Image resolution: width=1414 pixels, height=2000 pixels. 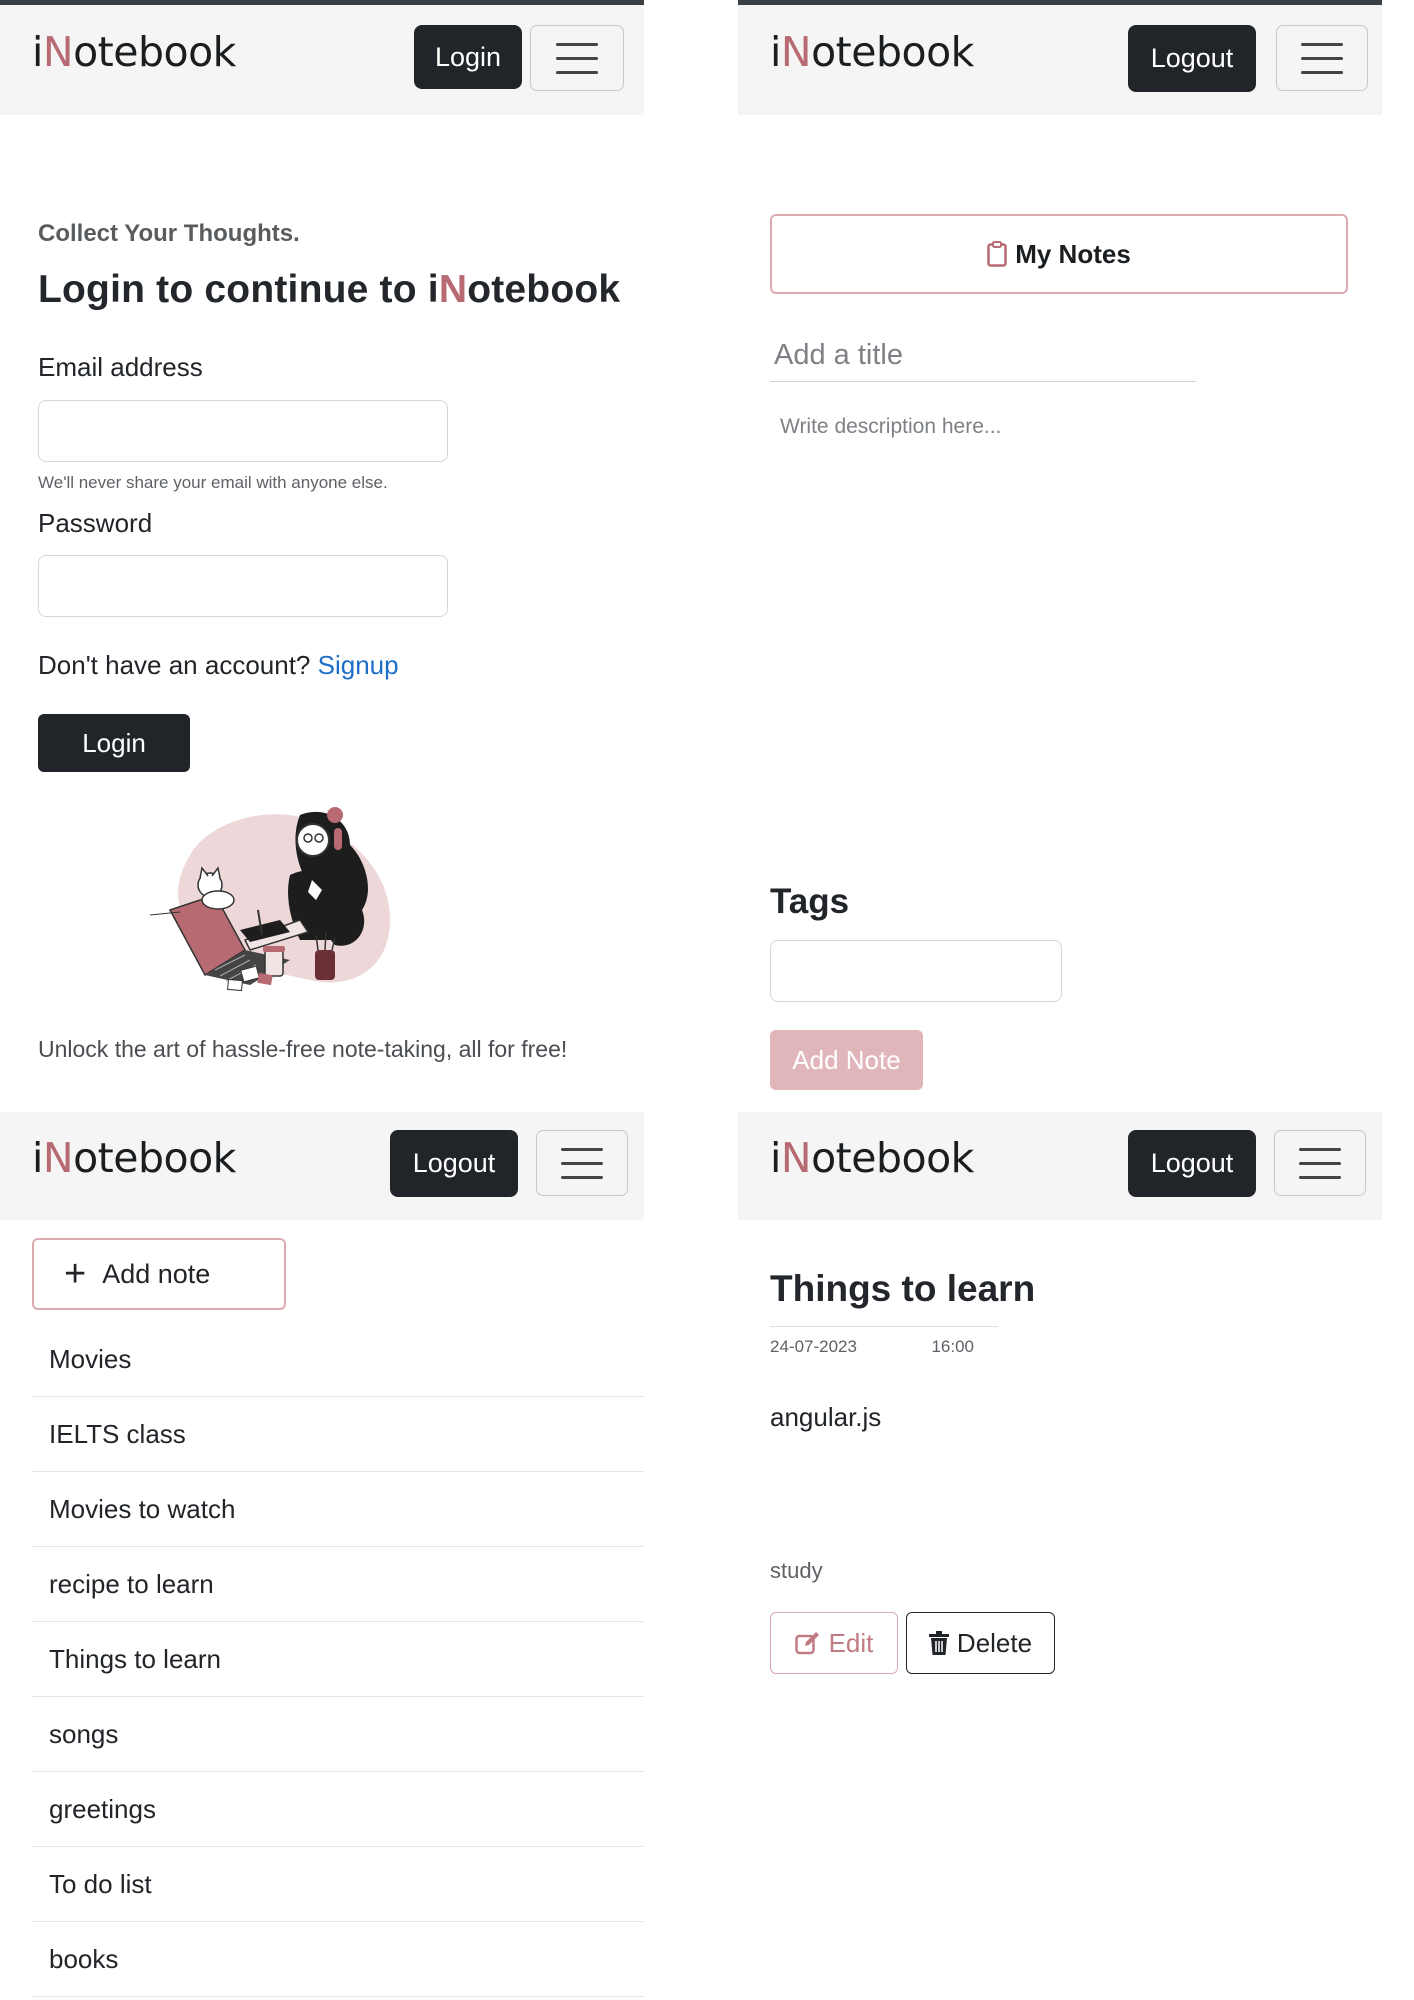 I want to click on list-item: Things to learn, so click(x=338, y=1659).